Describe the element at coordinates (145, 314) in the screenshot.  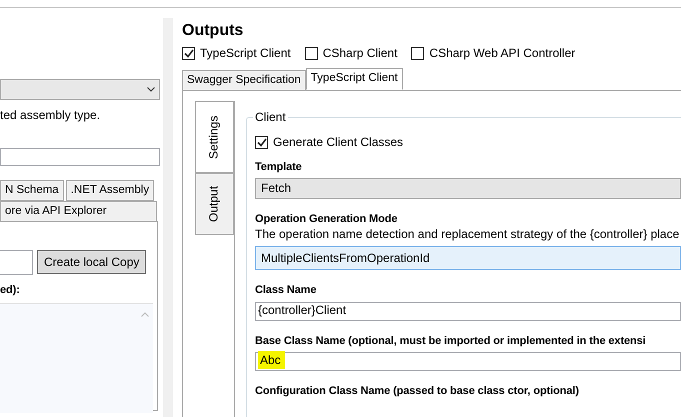
I see `scroll-up-icon` at that location.